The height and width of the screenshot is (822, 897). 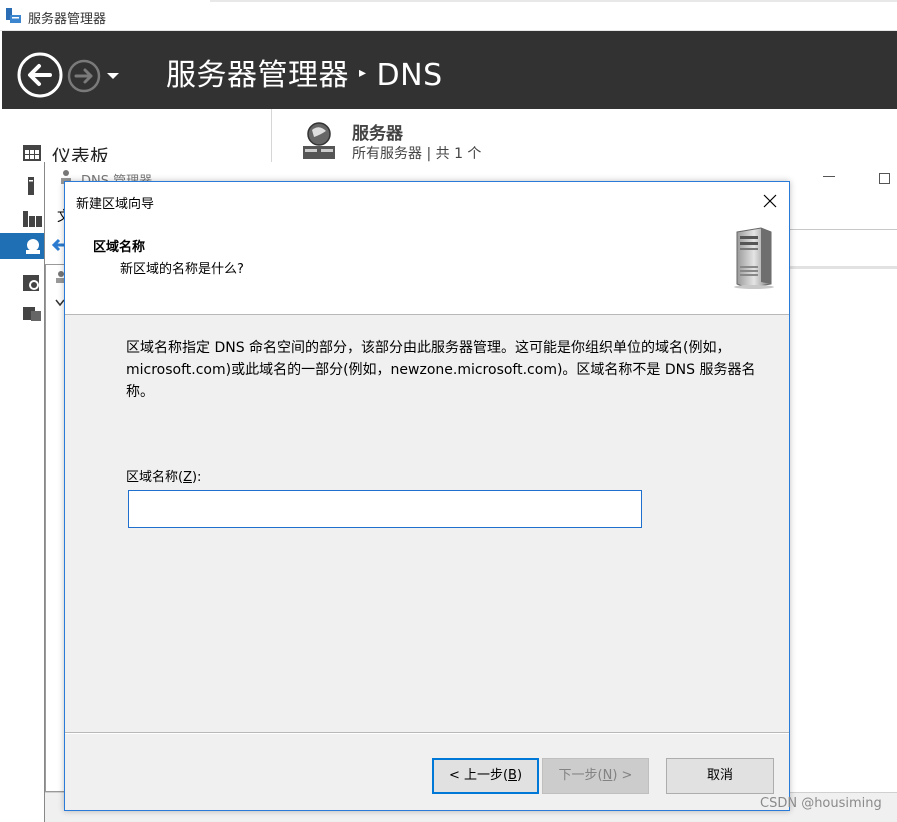 I want to click on minimize-button, so click(x=829, y=176).